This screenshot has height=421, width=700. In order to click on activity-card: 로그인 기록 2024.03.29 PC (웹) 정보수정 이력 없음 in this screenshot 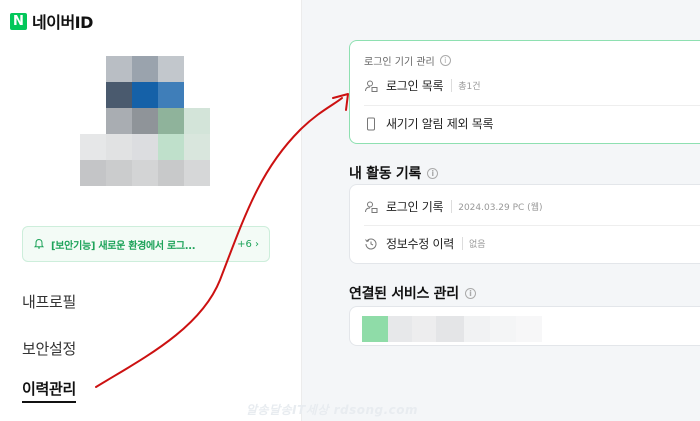, I will do `click(524, 224)`.